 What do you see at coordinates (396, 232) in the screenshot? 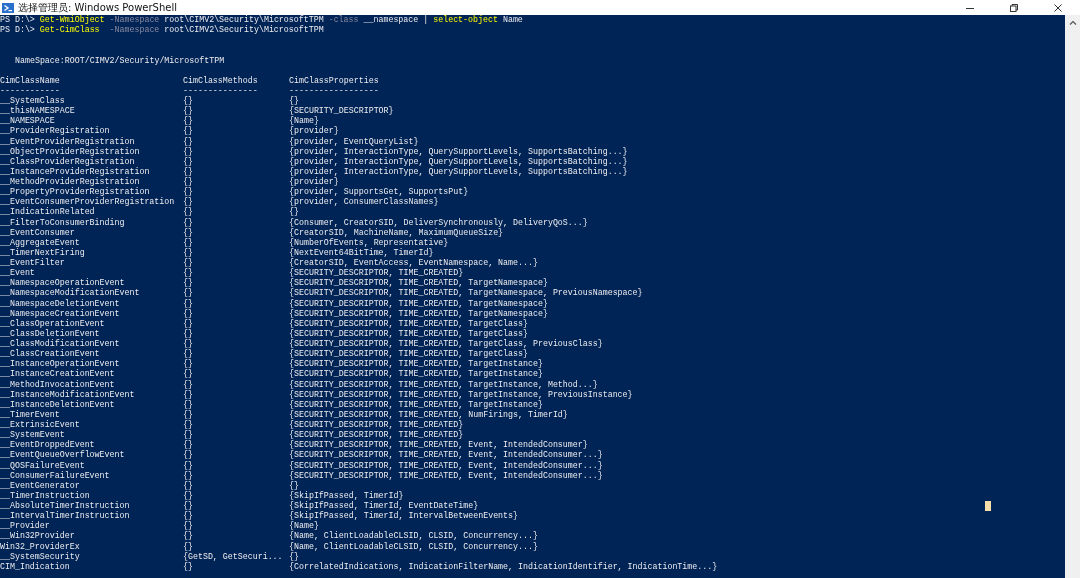
I see `table-cell: {CreatorSID, MachineName, MaximumQueueSize}` at bounding box center [396, 232].